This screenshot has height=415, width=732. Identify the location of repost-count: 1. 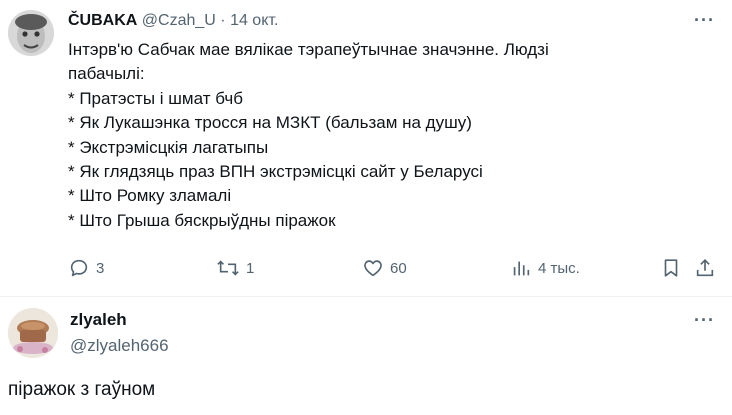
(250, 268).